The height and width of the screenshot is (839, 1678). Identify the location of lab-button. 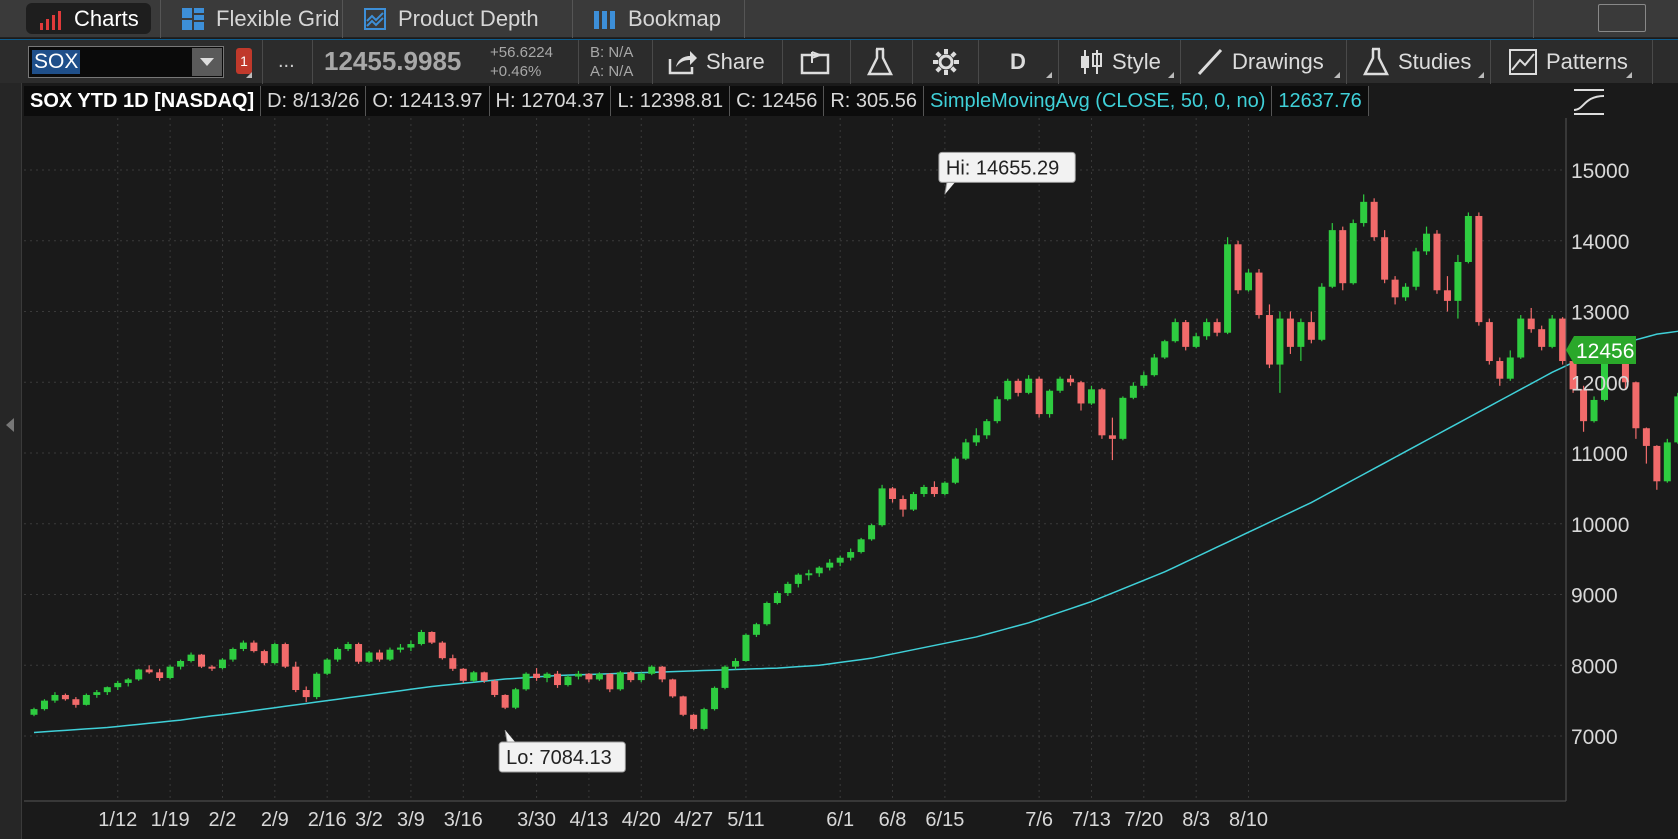
(884, 62).